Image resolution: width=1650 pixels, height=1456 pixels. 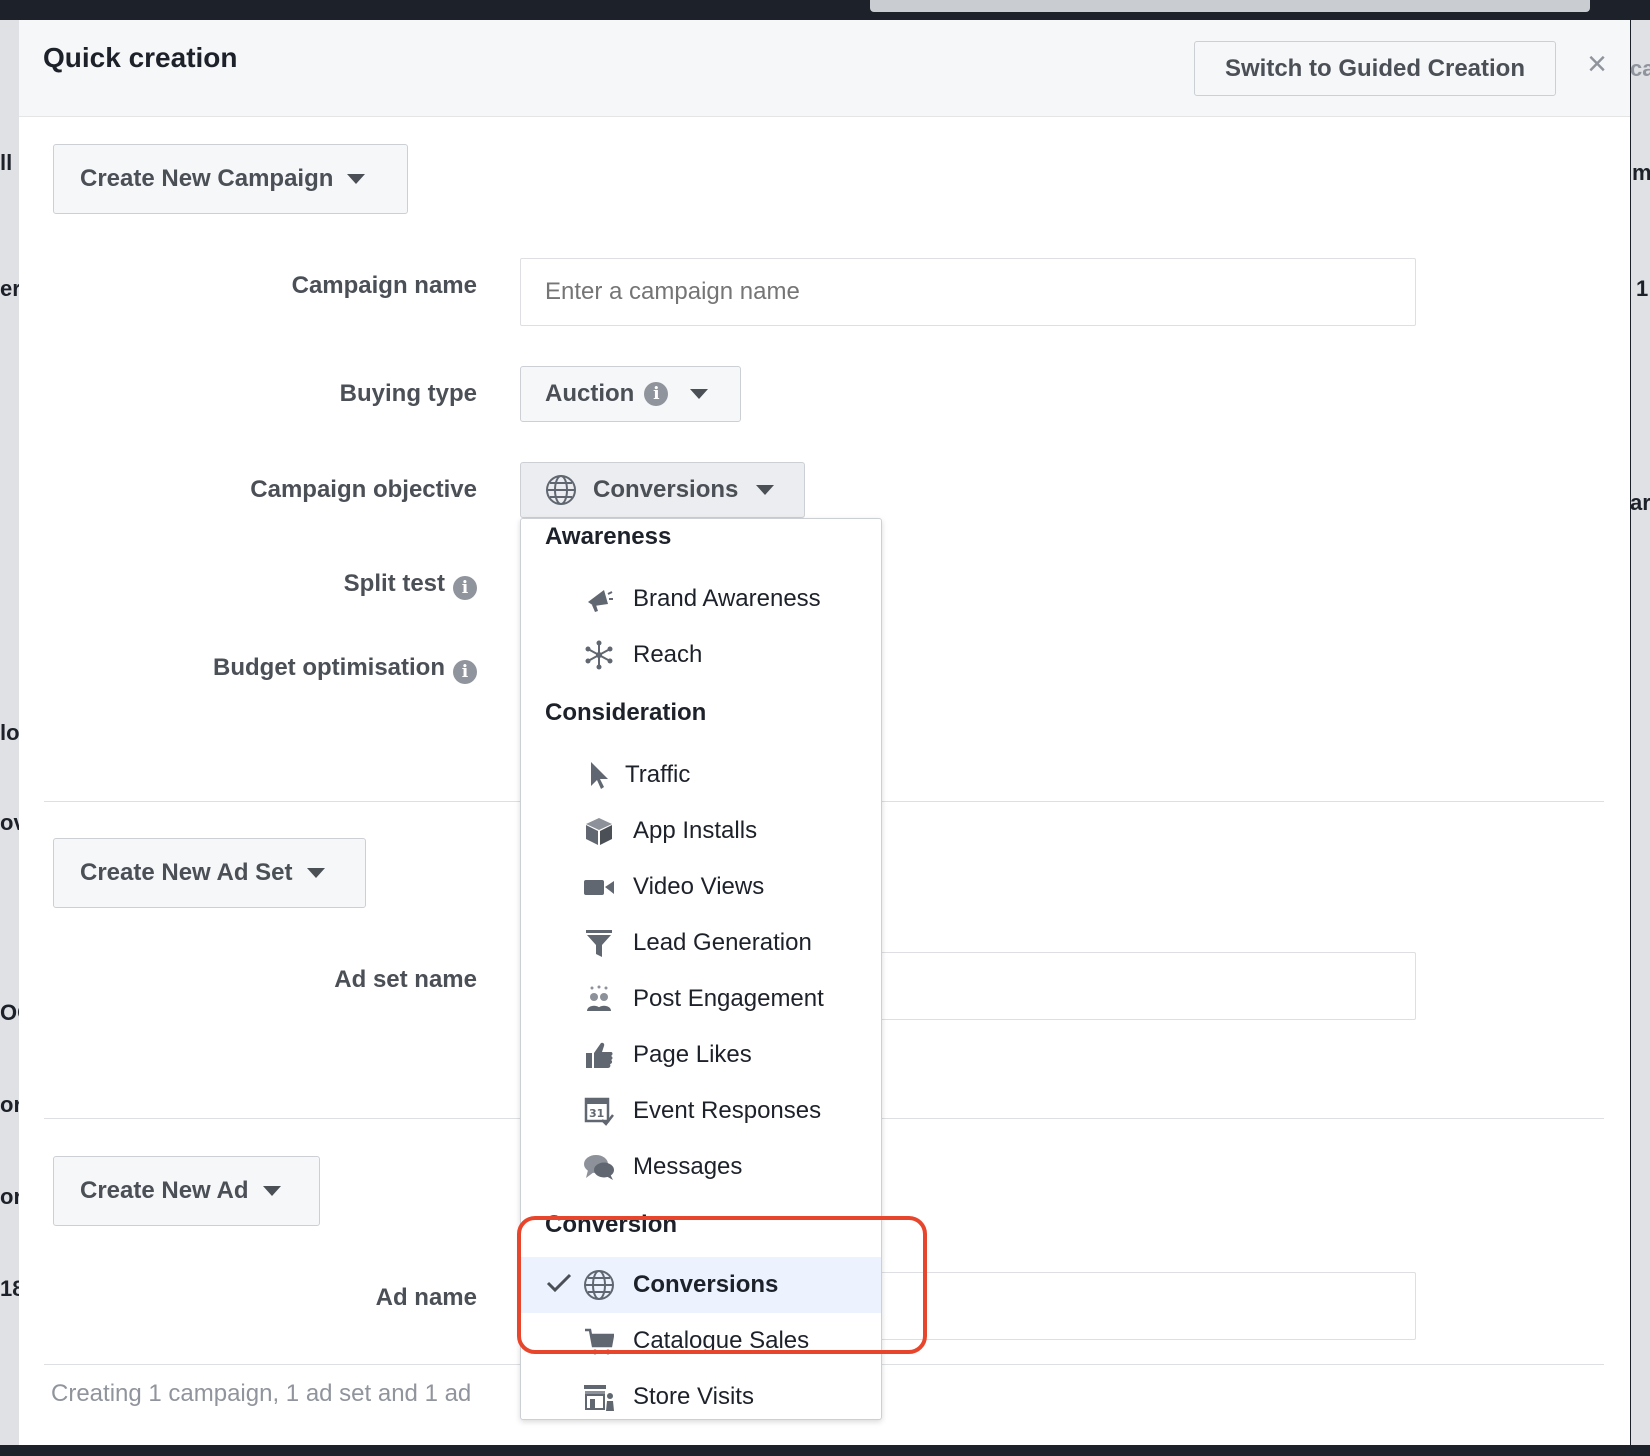 I want to click on create-new-ad-set-button: Create New Ad Set, so click(x=209, y=873).